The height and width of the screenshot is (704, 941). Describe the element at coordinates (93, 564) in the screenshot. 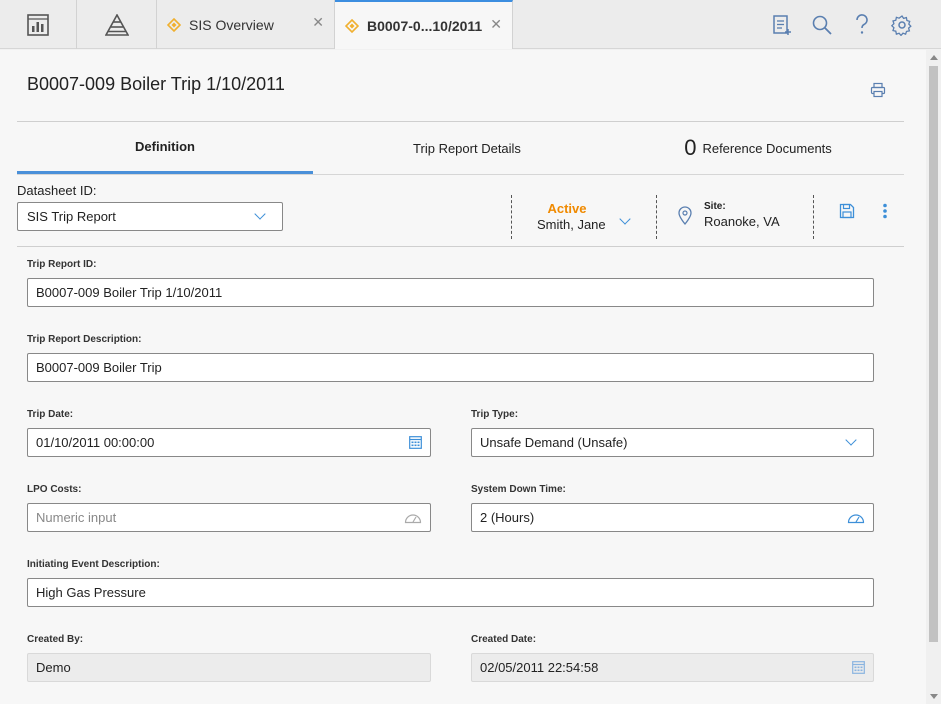

I see `initiating-event-label: Initiating Event Description:` at that location.